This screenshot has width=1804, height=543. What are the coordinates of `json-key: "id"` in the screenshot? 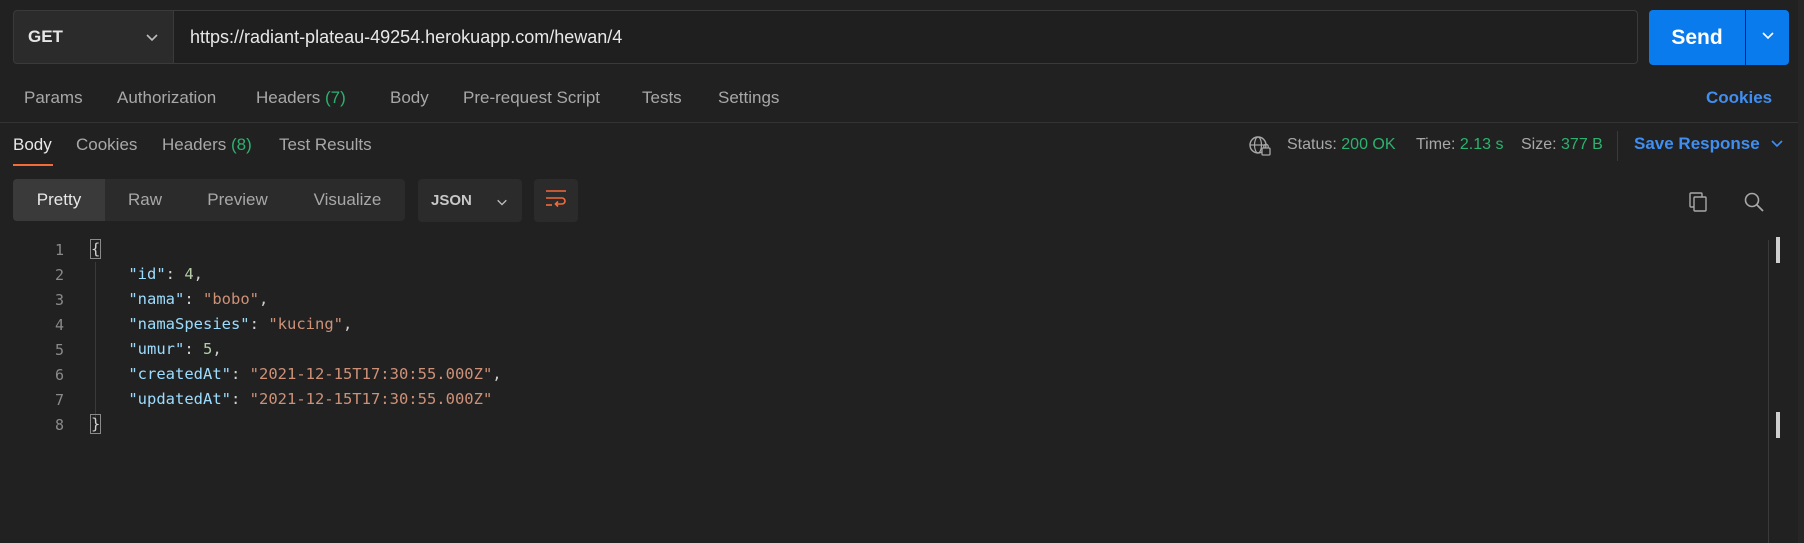 It's located at (147, 274).